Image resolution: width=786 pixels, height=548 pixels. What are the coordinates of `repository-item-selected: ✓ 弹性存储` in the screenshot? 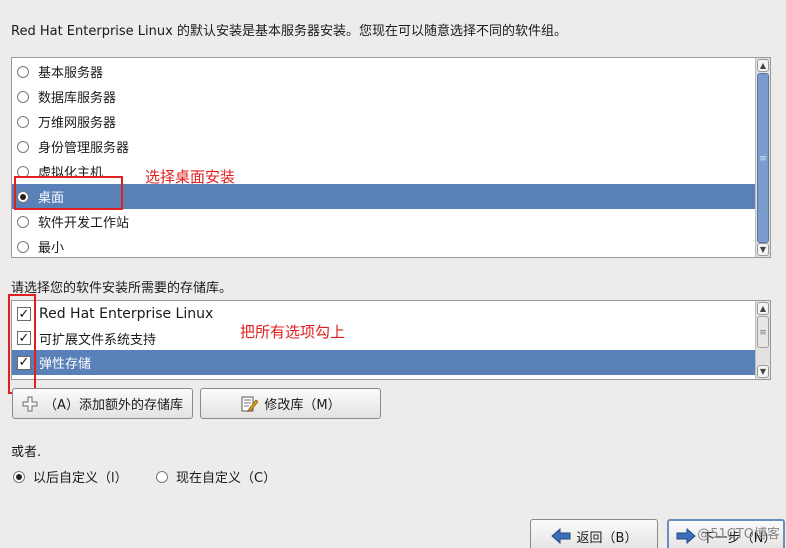 It's located at (391, 362).